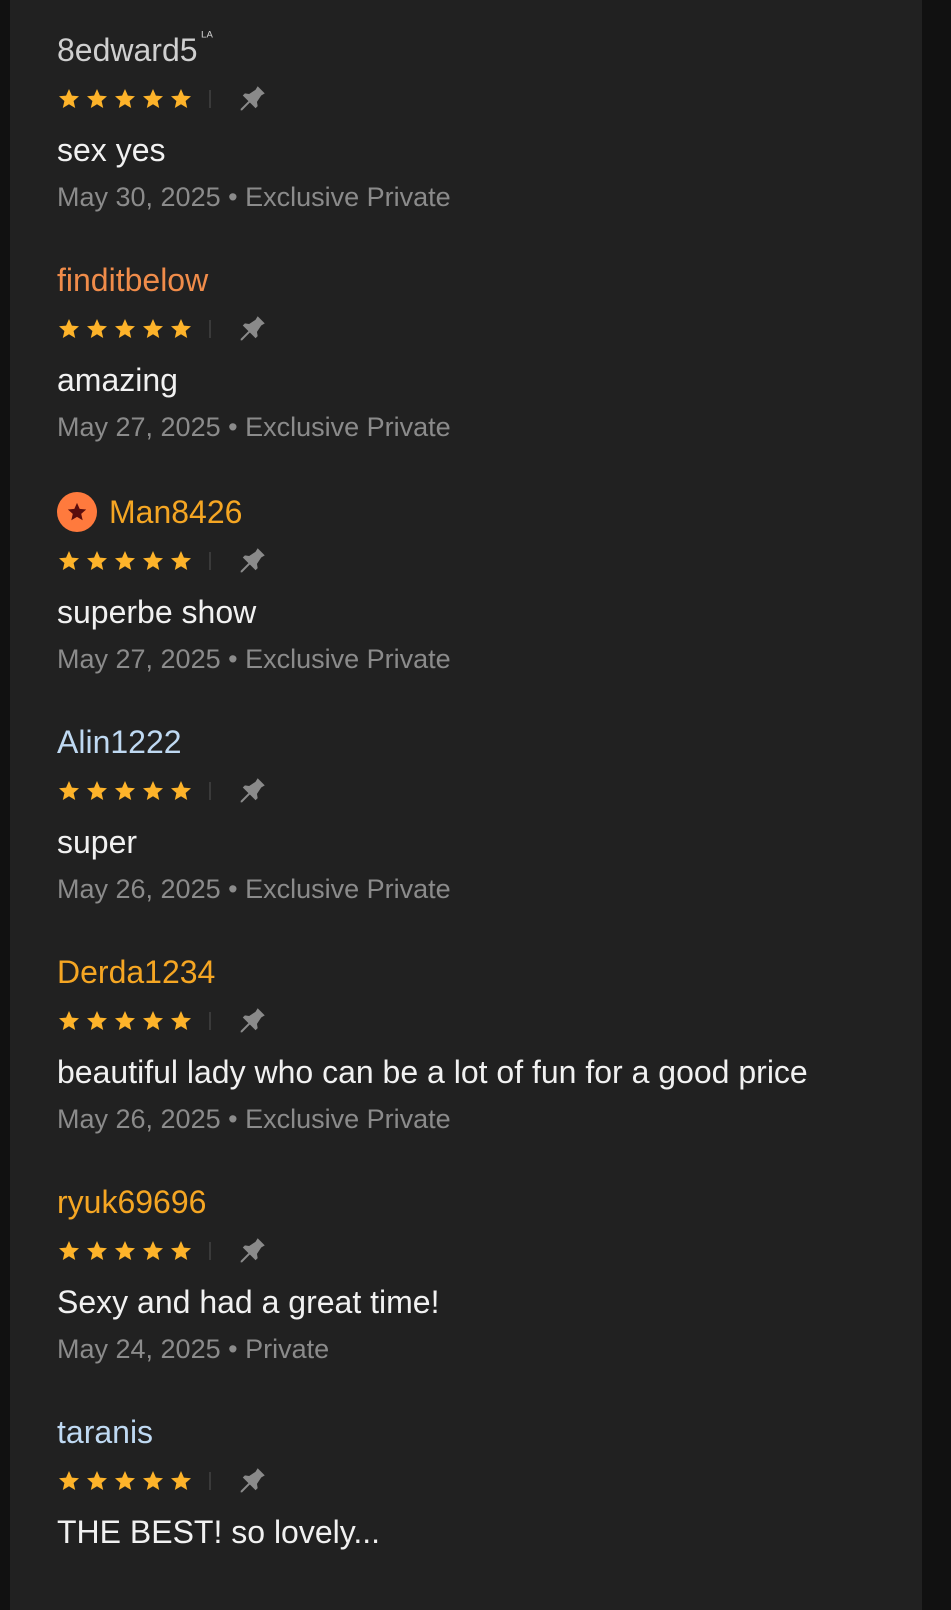 The image size is (951, 1610). What do you see at coordinates (131, 1202) in the screenshot?
I see `username-link: ryuk69696` at bounding box center [131, 1202].